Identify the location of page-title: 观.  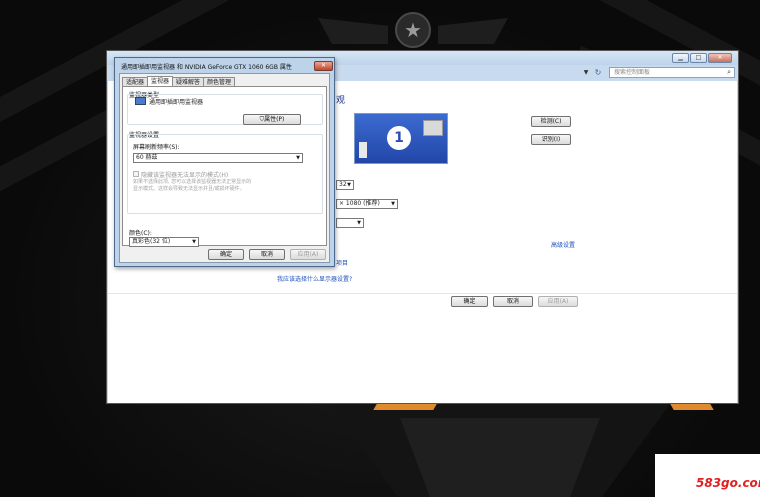
(341, 101).